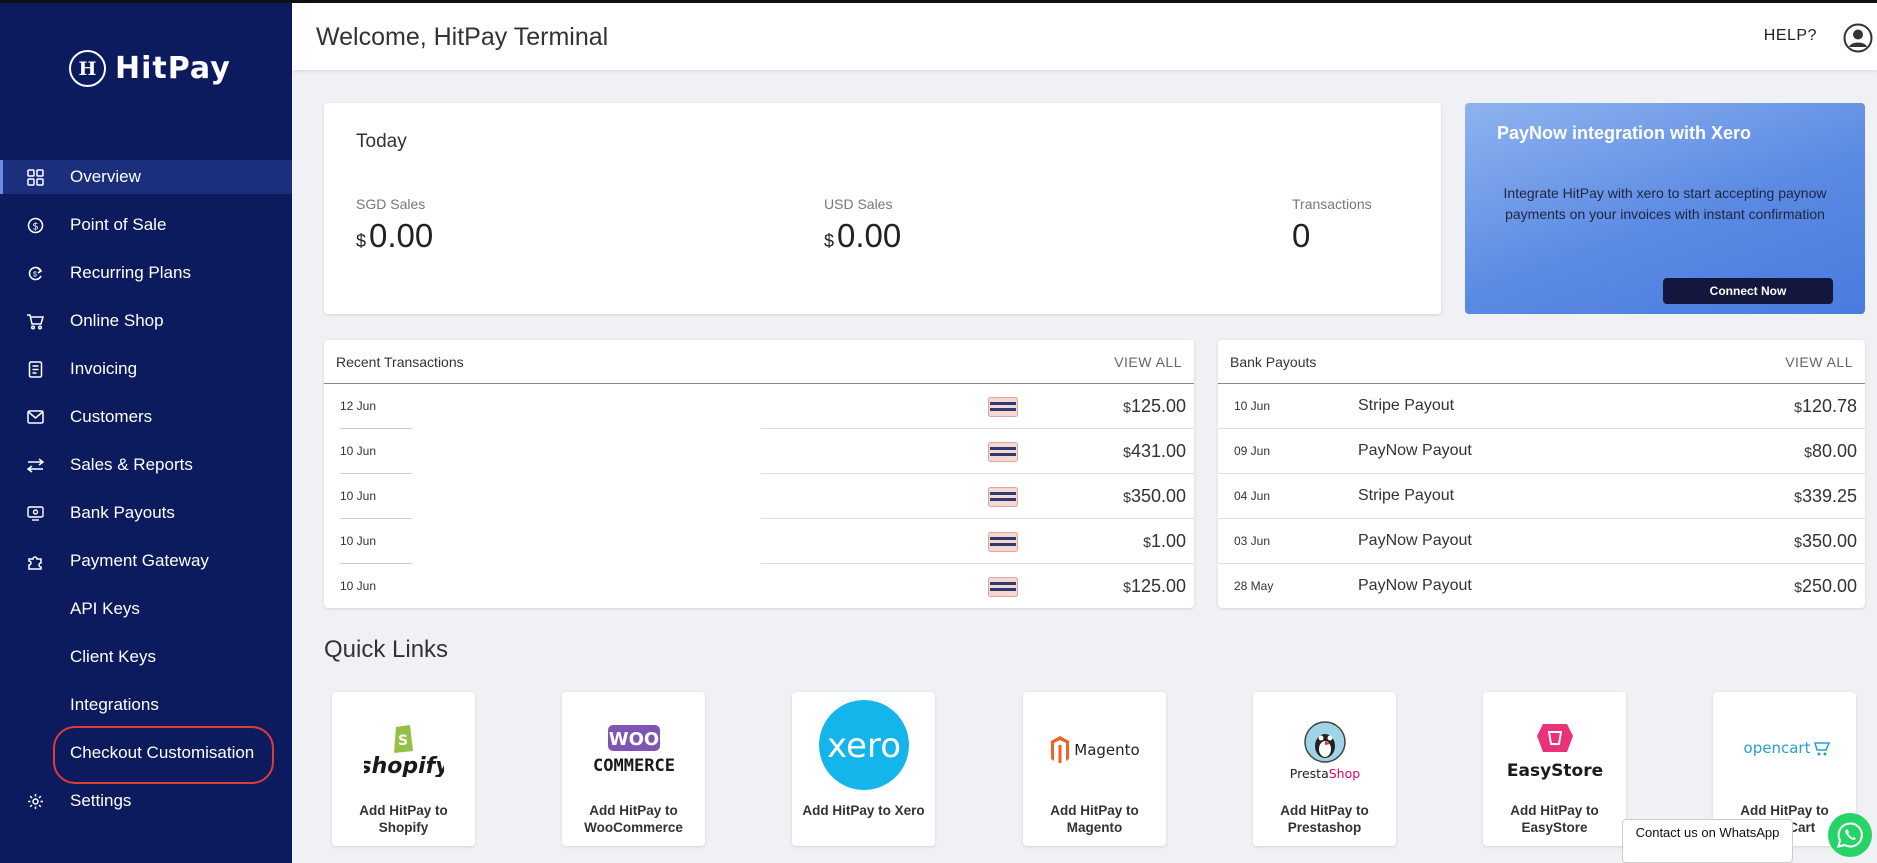 The image size is (1877, 863). I want to click on gear-icon, so click(35, 801).